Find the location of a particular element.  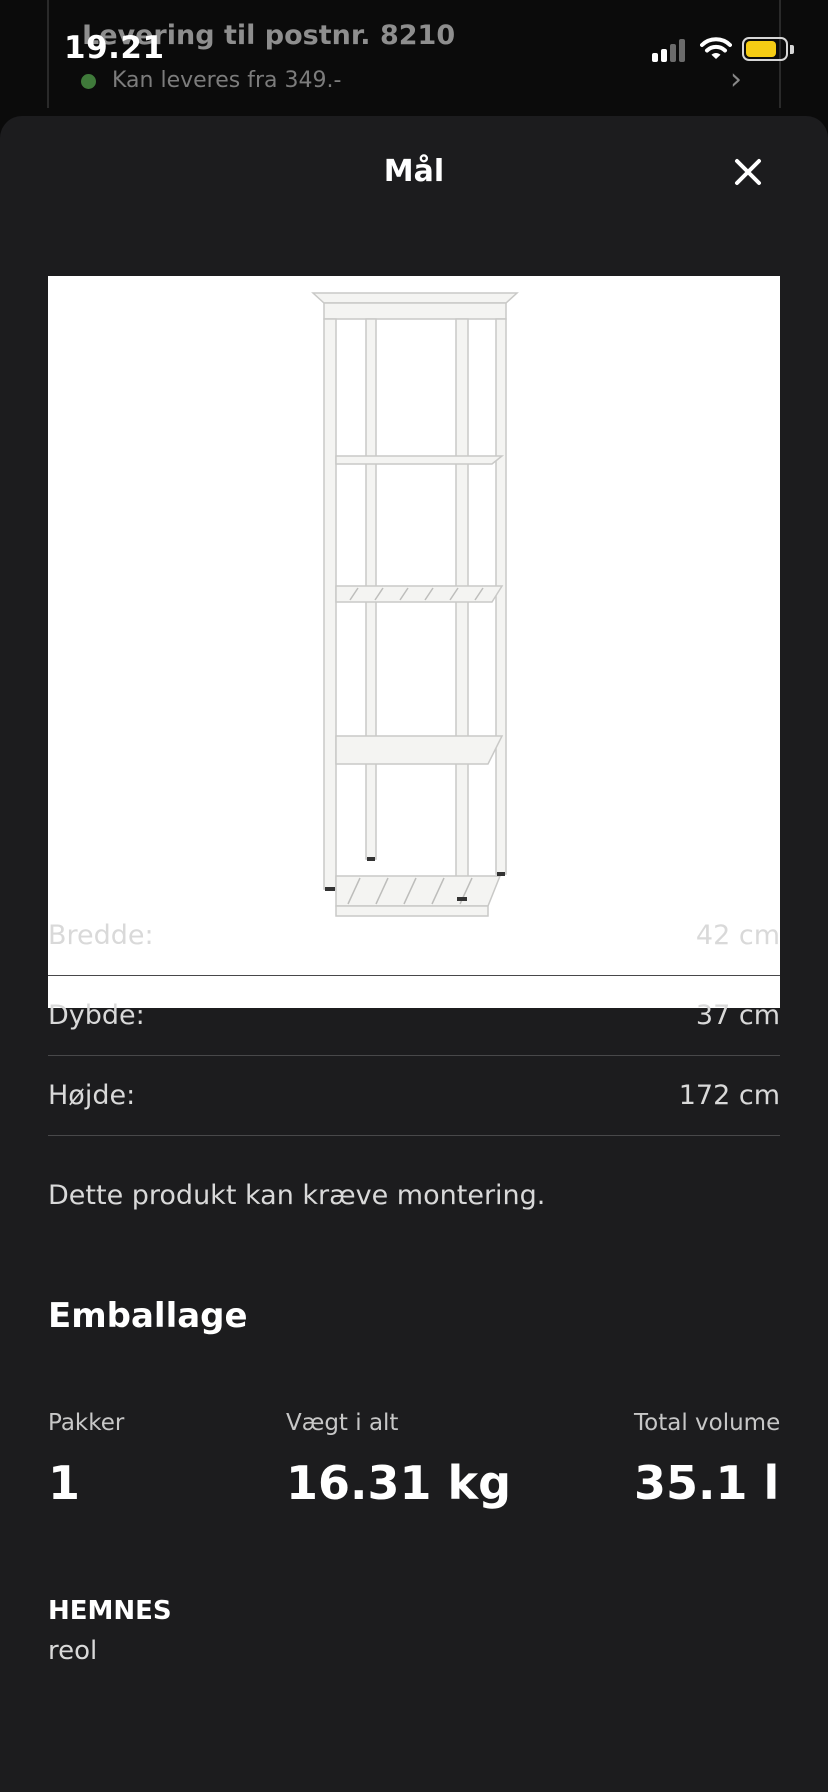

availability-dot-icon is located at coordinates (88, 81).